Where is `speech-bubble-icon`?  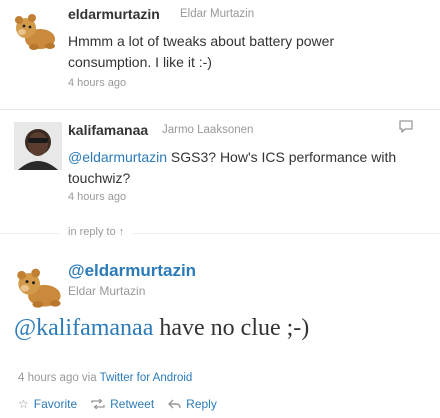 speech-bubble-icon is located at coordinates (406, 127).